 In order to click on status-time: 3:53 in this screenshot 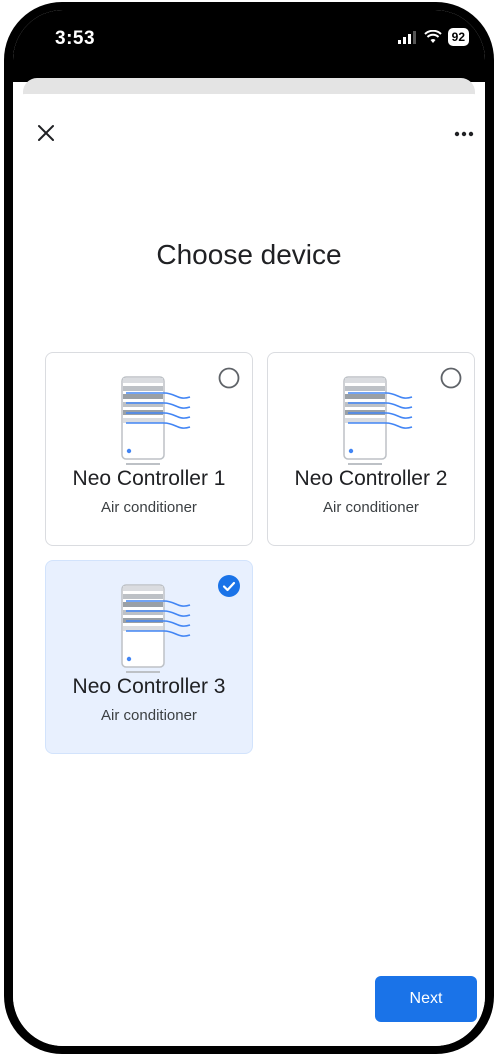, I will do `click(75, 38)`.